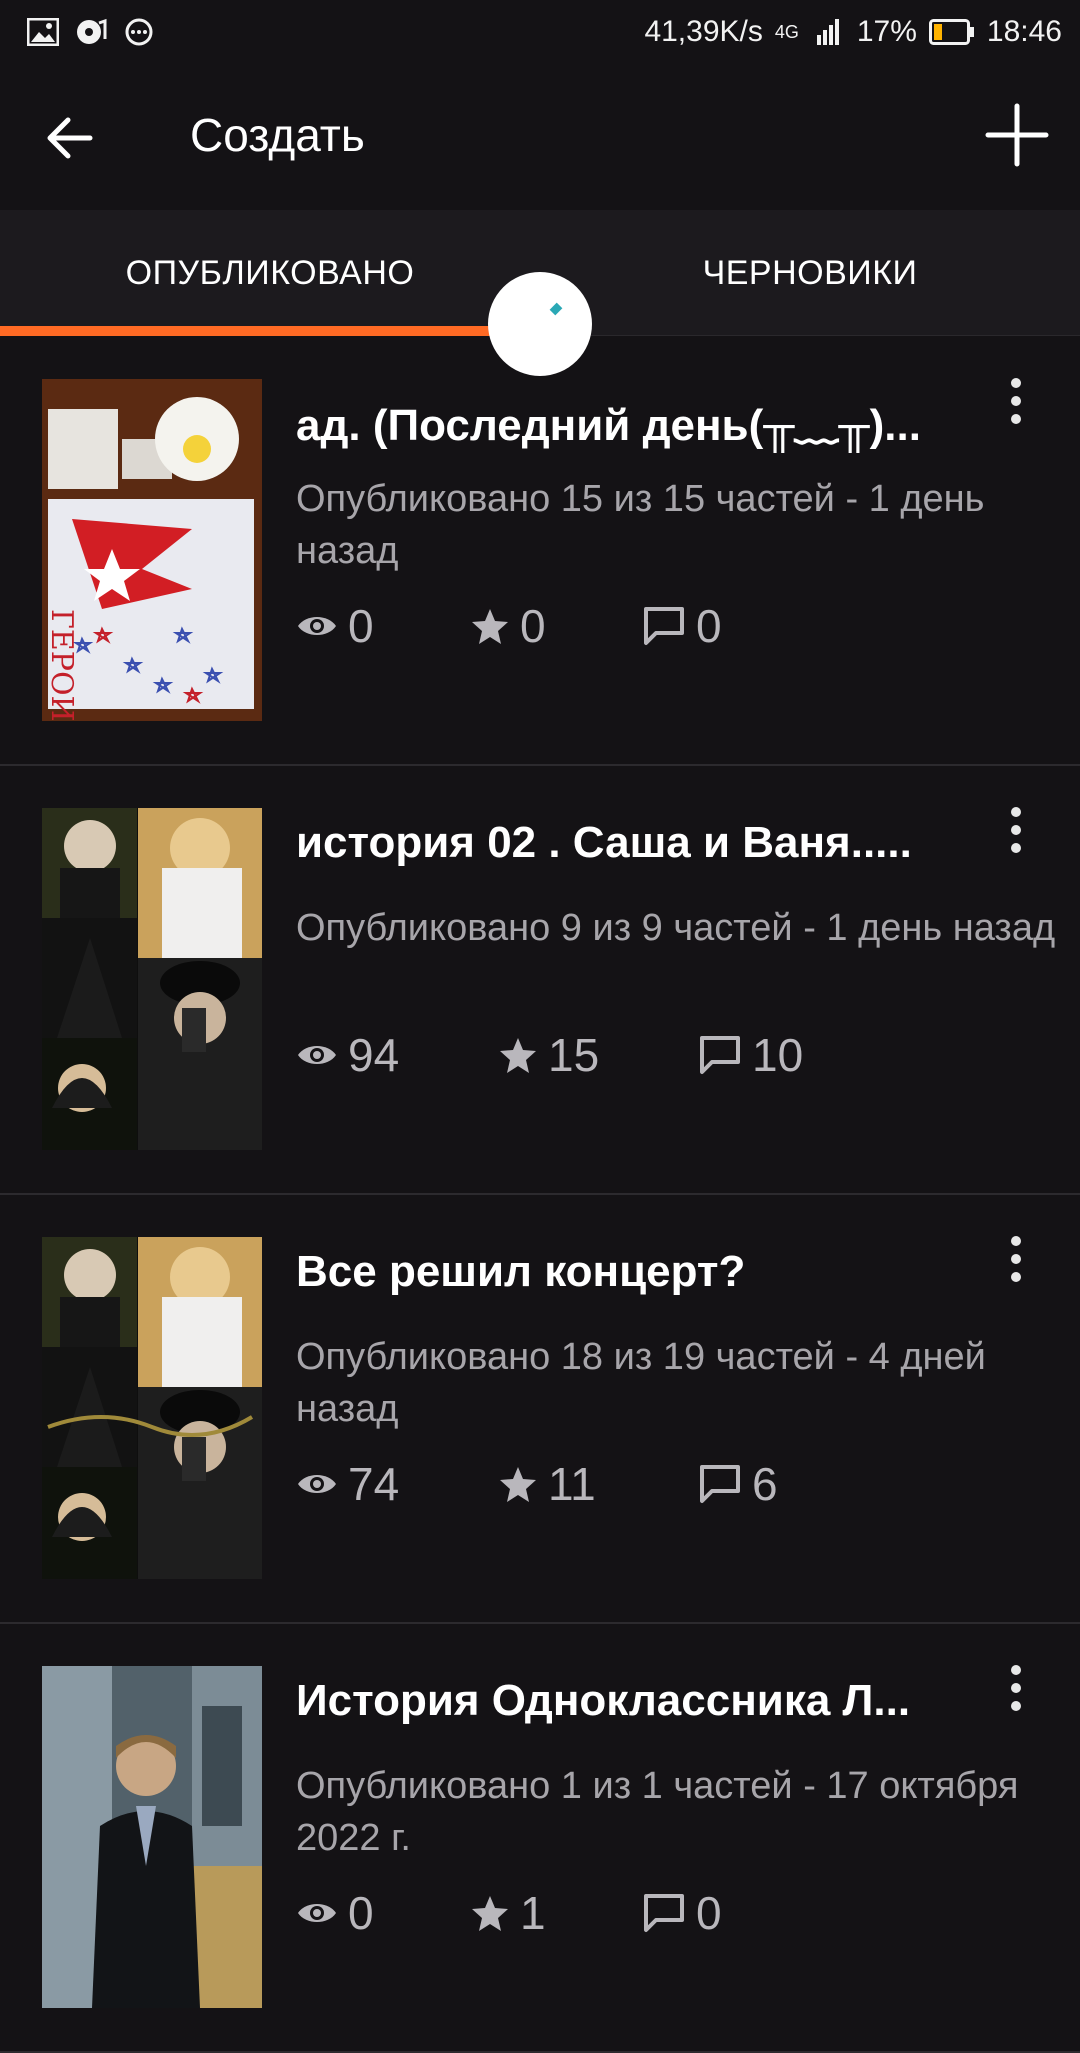 This screenshot has width=1080, height=2053. What do you see at coordinates (374, 1484) in the screenshot?
I see `views-count: 74` at bounding box center [374, 1484].